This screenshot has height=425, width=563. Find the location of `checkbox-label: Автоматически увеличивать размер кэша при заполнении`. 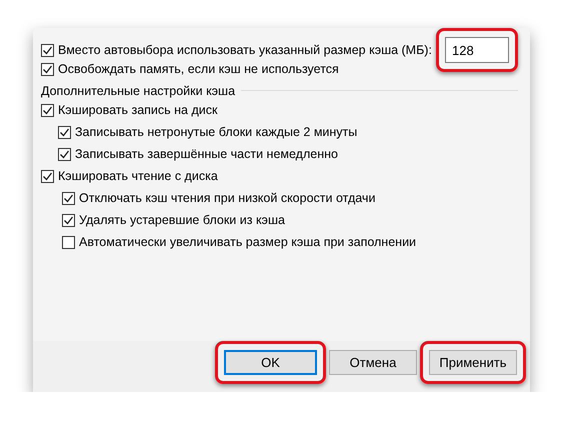

checkbox-label: Автоматически увеличивать размер кэша при заполнении is located at coordinates (247, 242).